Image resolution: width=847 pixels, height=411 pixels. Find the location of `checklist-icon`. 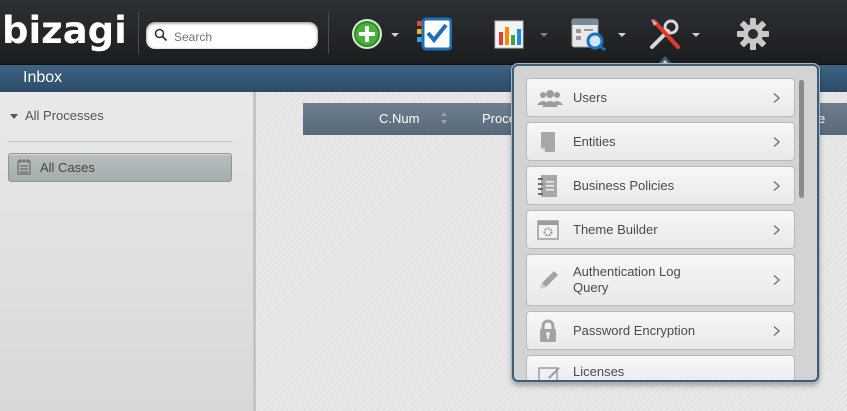

checklist-icon is located at coordinates (434, 34).